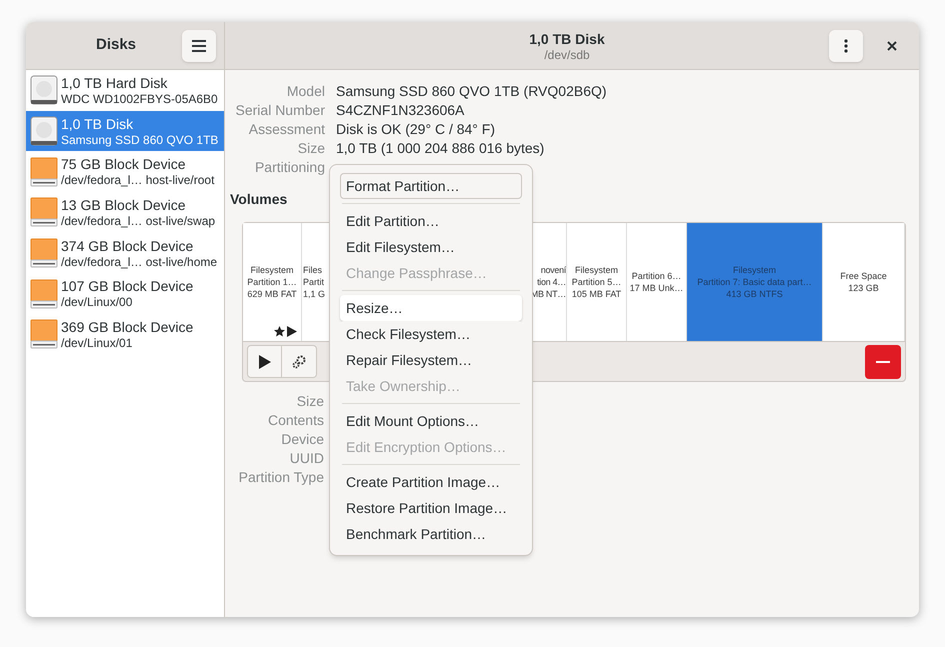 The width and height of the screenshot is (945, 647). I want to click on volumes-heading: Volumes, so click(259, 199).